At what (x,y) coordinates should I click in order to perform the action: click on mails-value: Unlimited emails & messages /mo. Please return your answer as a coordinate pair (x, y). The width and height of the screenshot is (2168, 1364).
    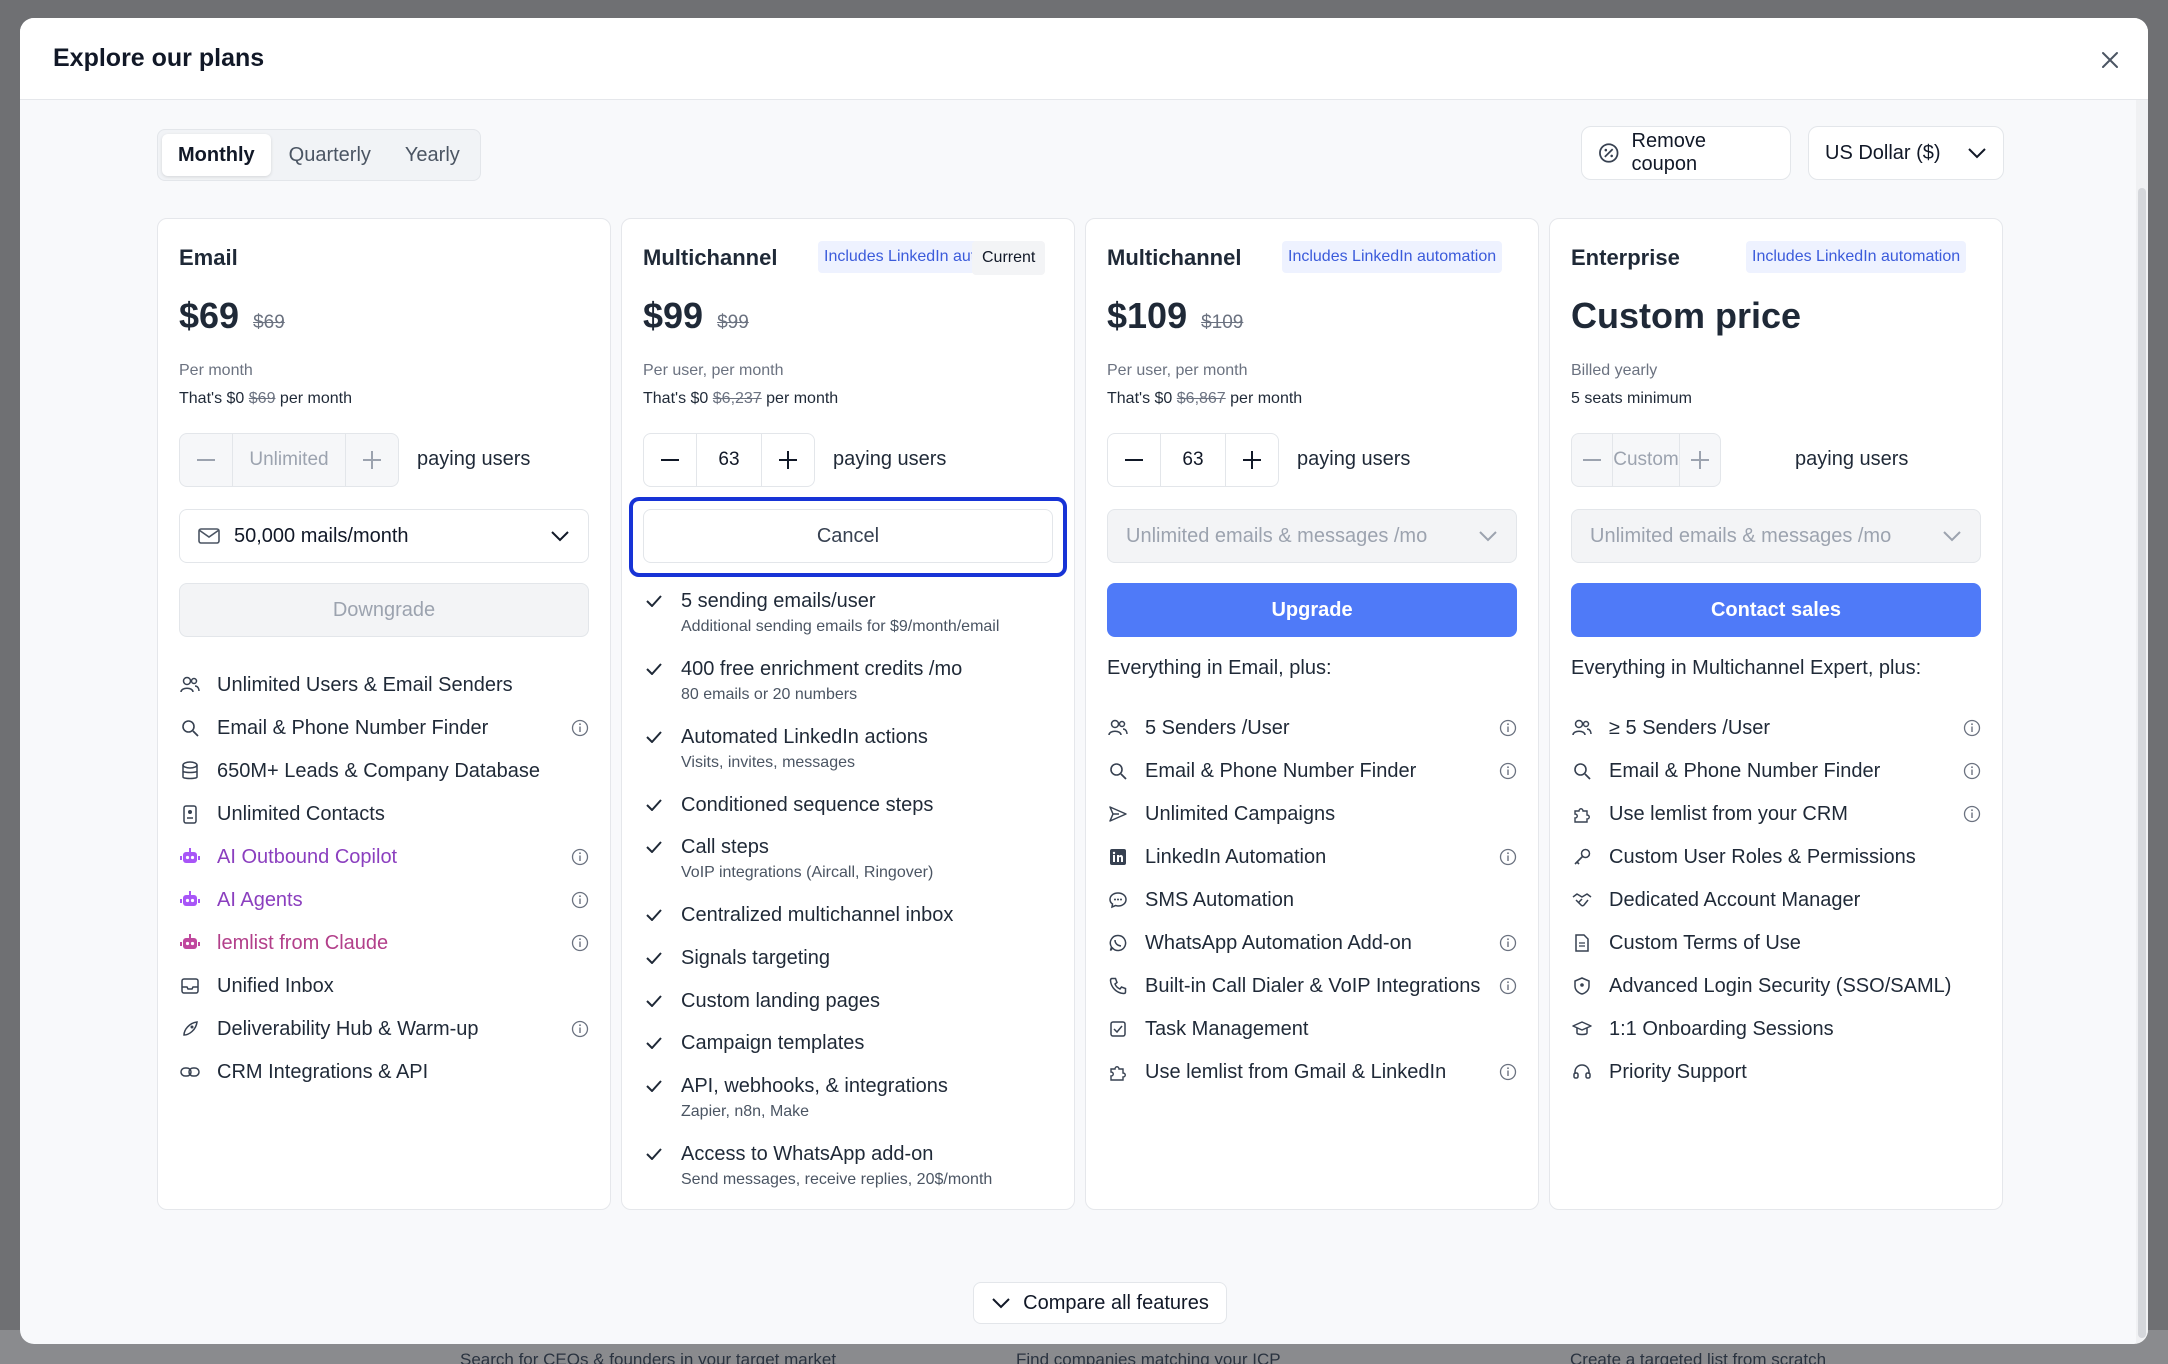
    Looking at the image, I should click on (1741, 535).